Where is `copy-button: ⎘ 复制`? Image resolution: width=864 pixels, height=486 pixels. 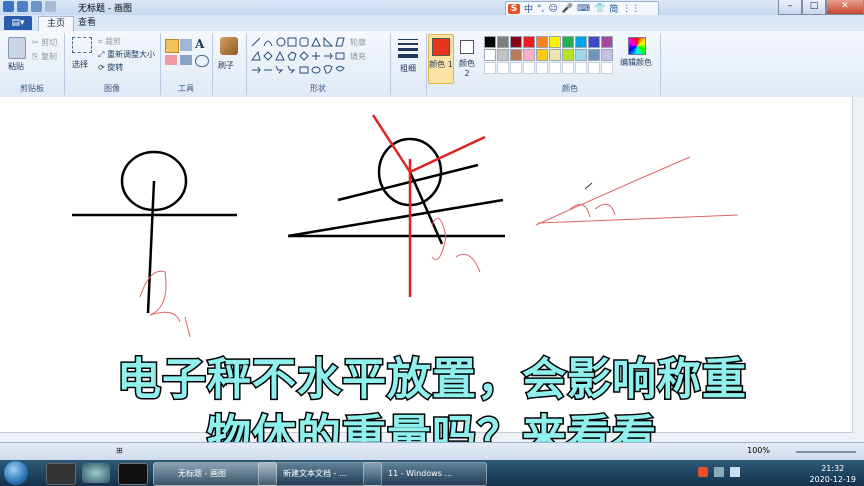
copy-button: ⎘ 复制 is located at coordinates (44, 56).